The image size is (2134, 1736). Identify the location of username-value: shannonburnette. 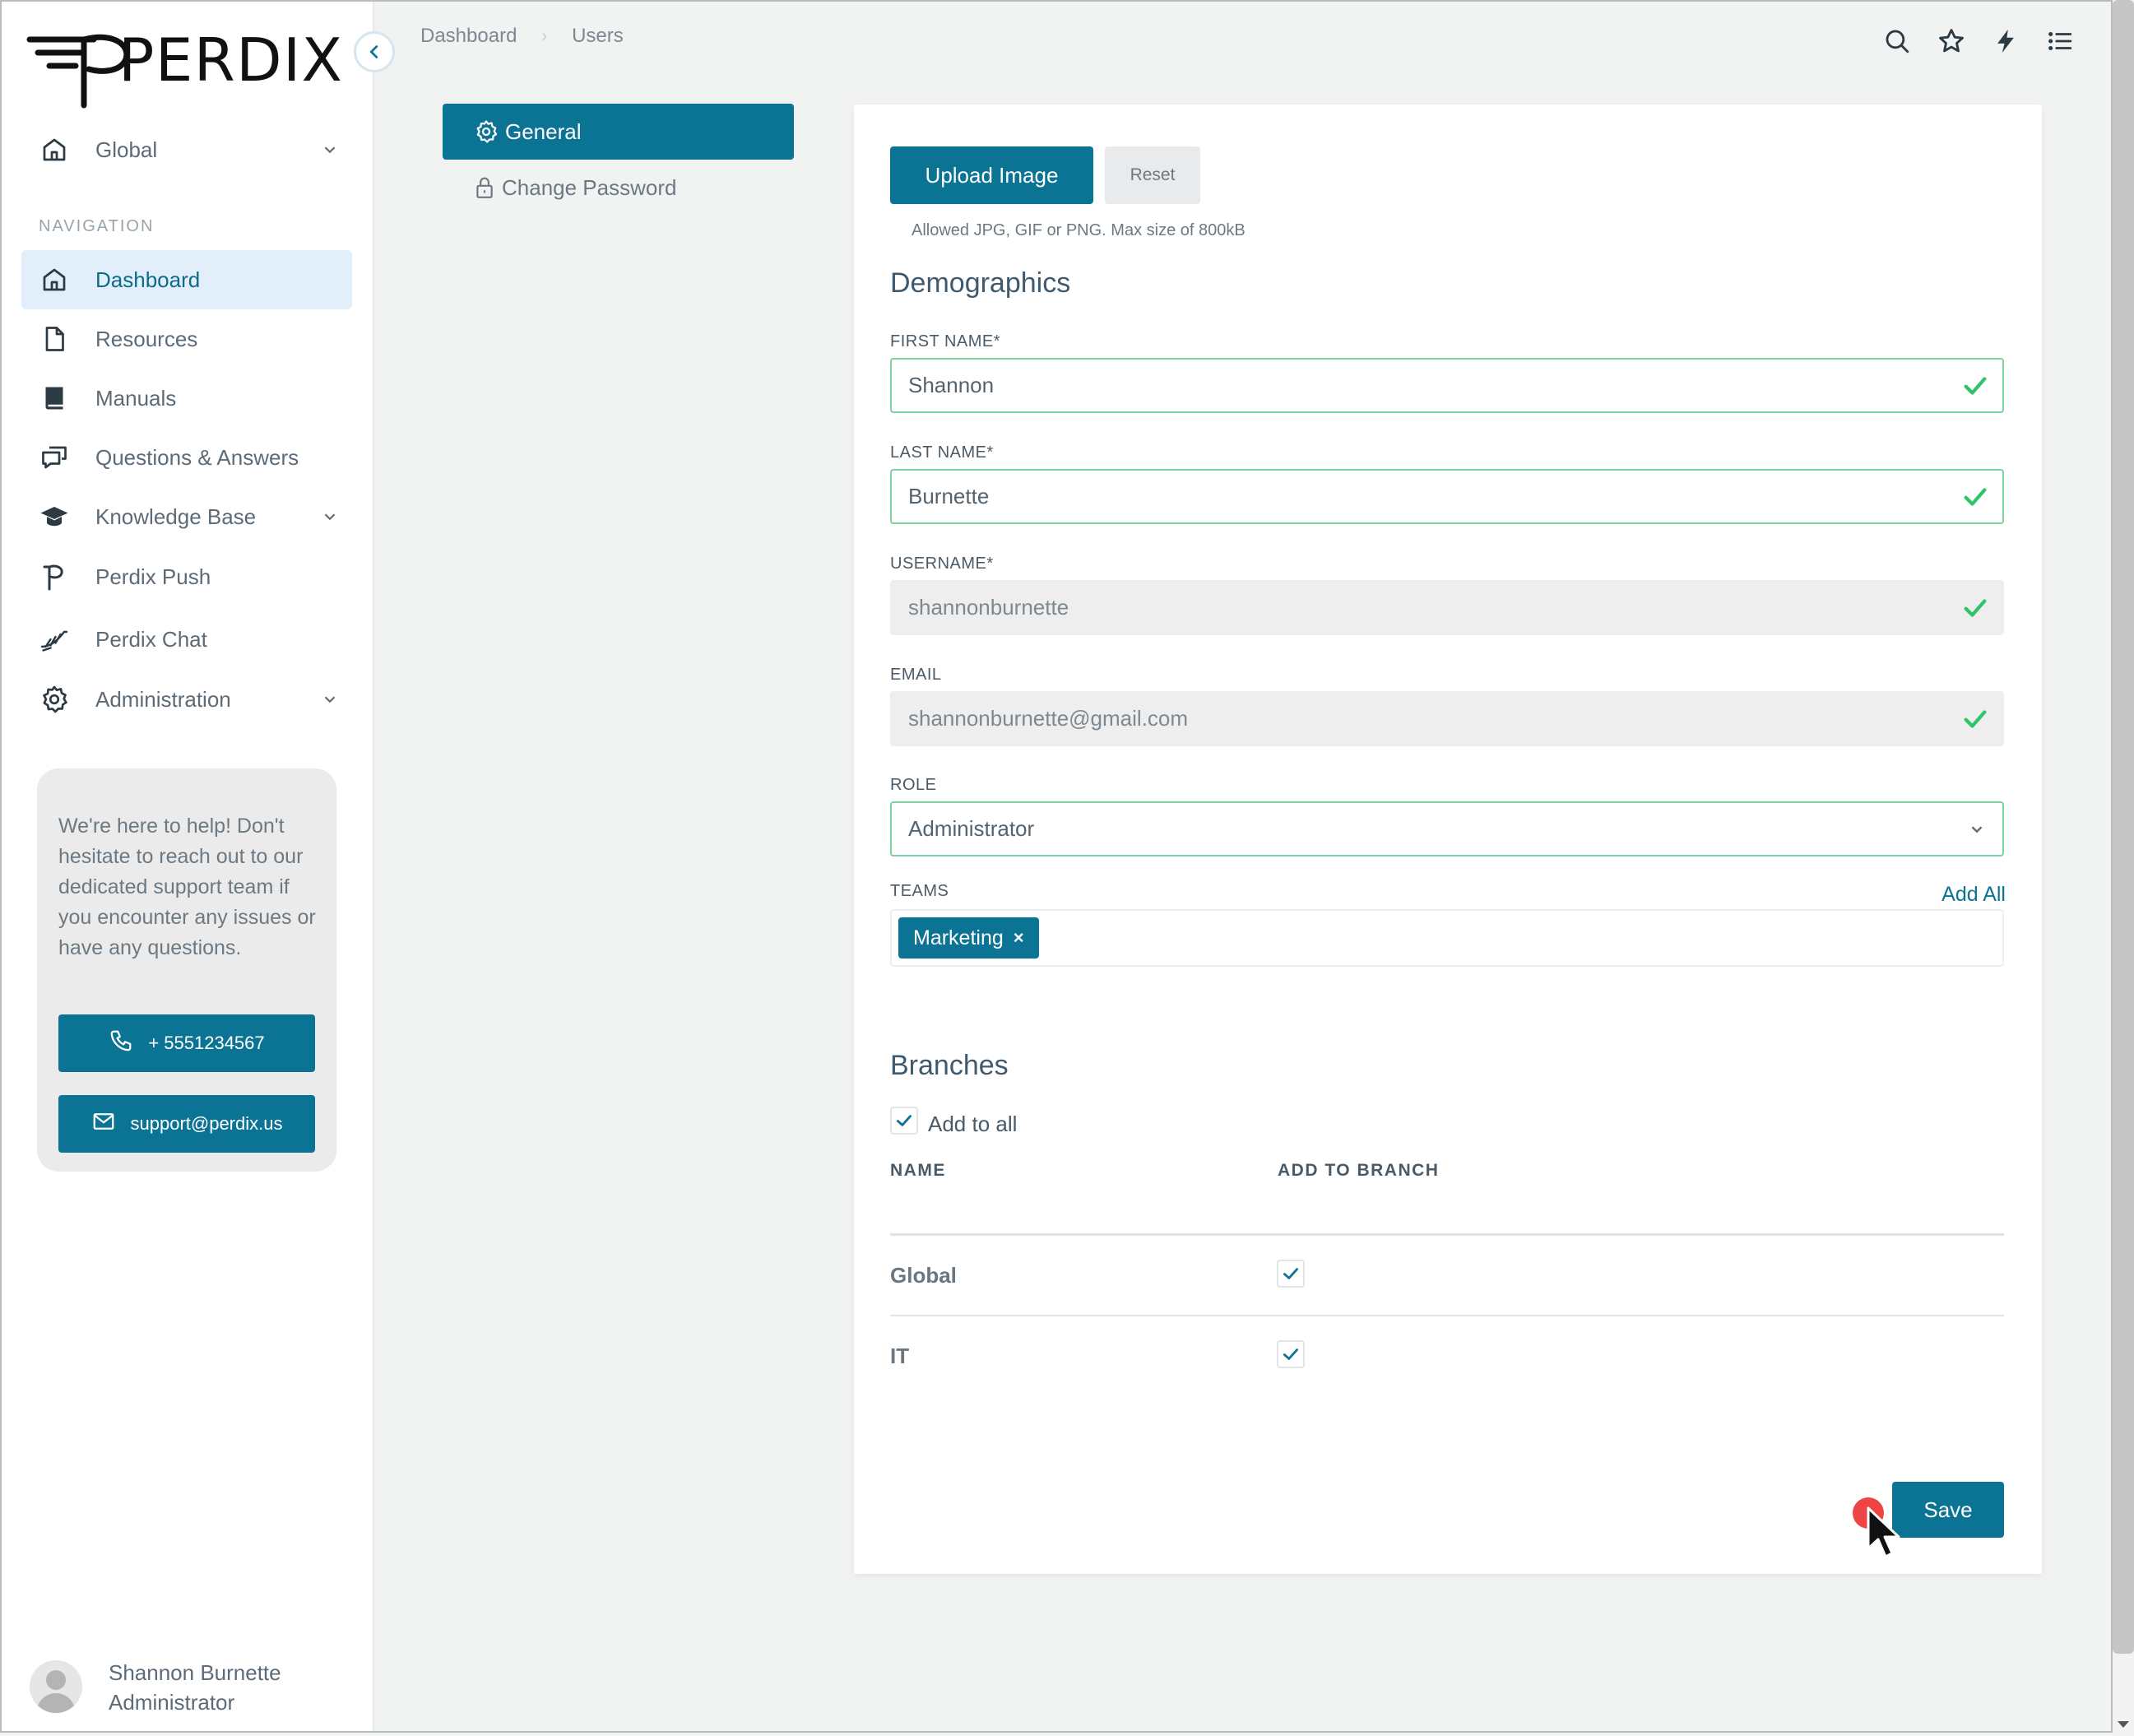
(989, 607).